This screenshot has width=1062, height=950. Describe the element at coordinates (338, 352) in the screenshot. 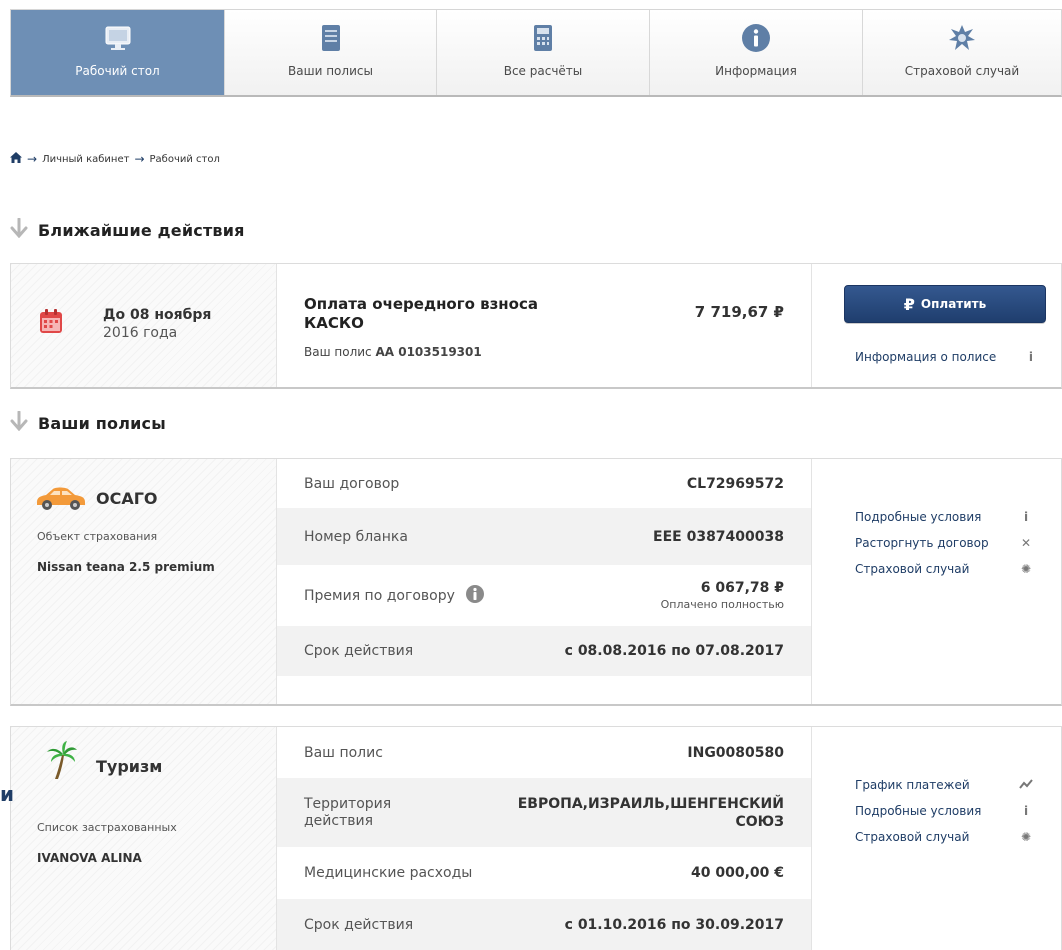

I see `policy-prefix: Ваш полис` at that location.